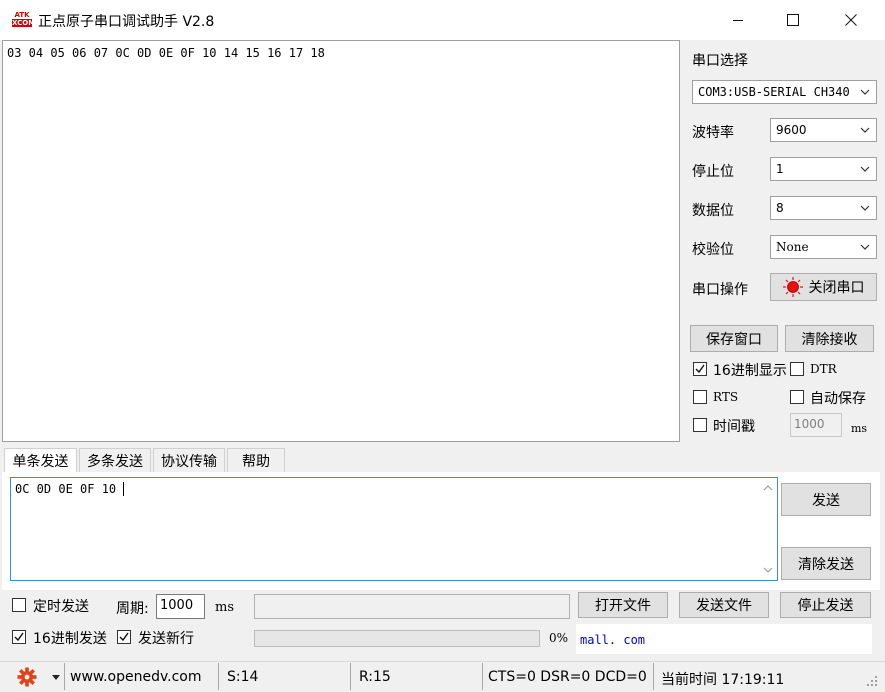 Image resolution: width=885 pixels, height=692 pixels. I want to click on send-progress-bar, so click(397, 638).